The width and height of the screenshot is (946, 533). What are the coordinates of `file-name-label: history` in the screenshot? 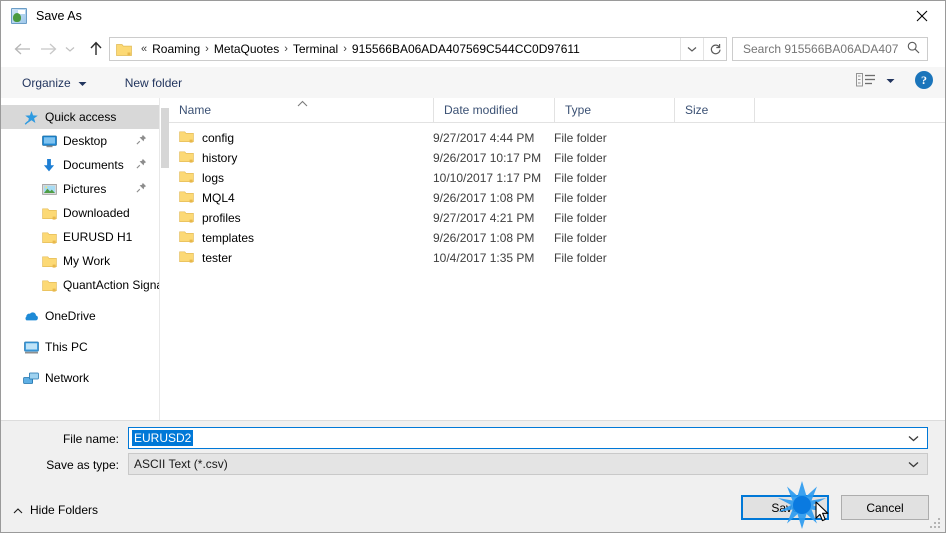 It's located at (220, 158).